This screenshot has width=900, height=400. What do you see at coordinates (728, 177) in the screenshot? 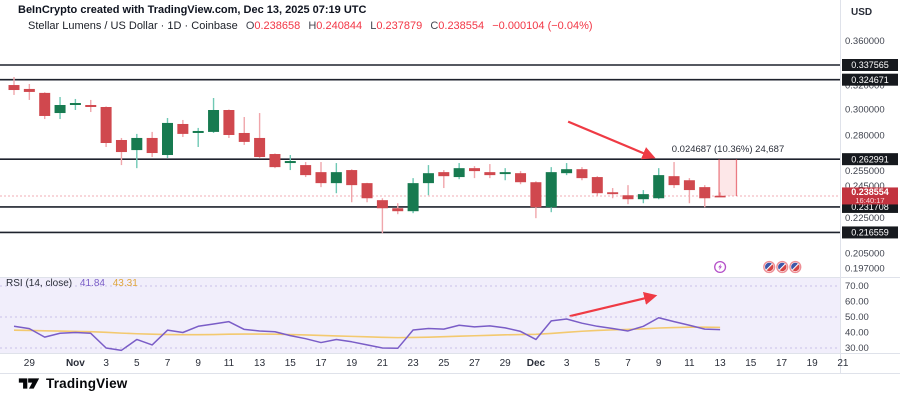
I see `price-range-measurement` at bounding box center [728, 177].